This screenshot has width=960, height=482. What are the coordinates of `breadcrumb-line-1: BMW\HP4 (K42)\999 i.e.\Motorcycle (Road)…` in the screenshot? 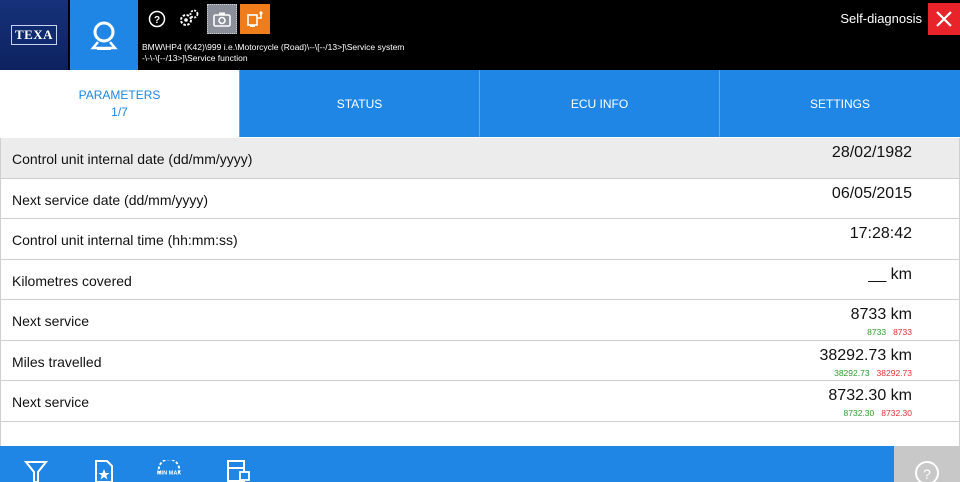 It's located at (273, 47).